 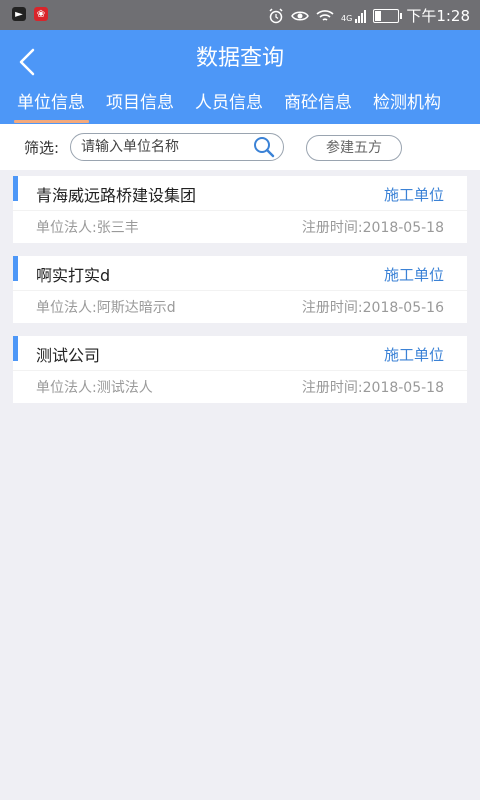 What do you see at coordinates (438, 16) in the screenshot?
I see `status-time: 下午1:28` at bounding box center [438, 16].